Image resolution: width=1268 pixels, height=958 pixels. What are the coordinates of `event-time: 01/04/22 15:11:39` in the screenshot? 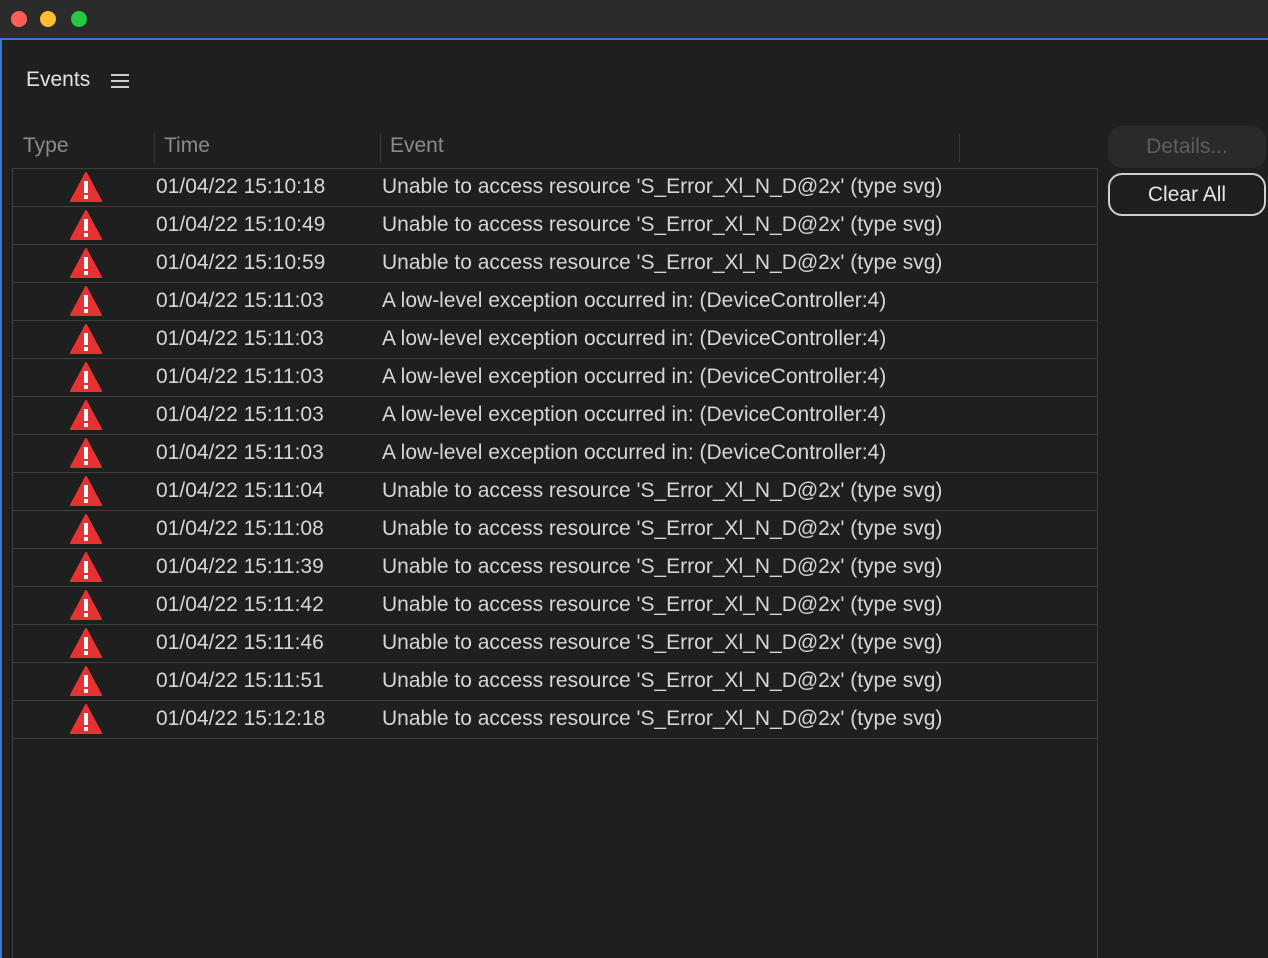 It's located at (240, 566).